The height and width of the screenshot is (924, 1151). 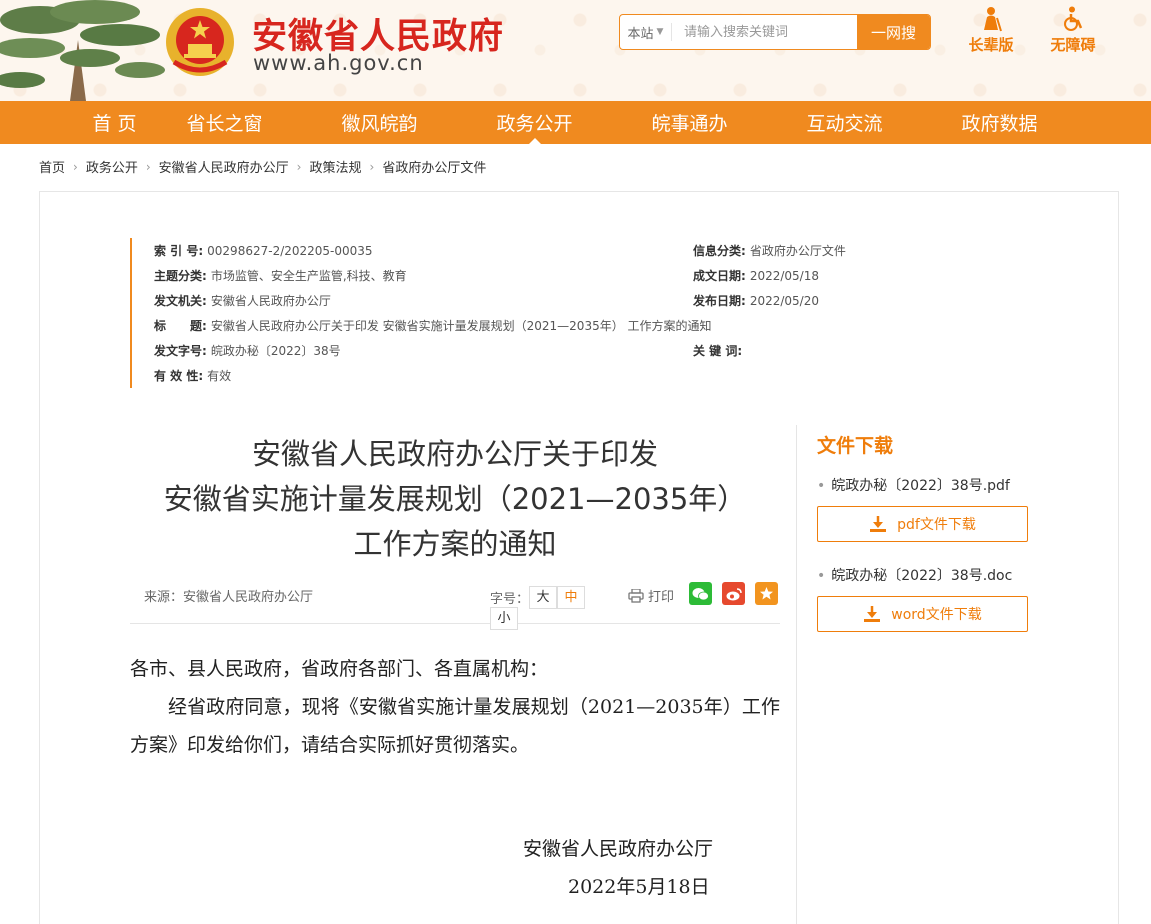 I want to click on print-label: 打印, so click(x=661, y=597).